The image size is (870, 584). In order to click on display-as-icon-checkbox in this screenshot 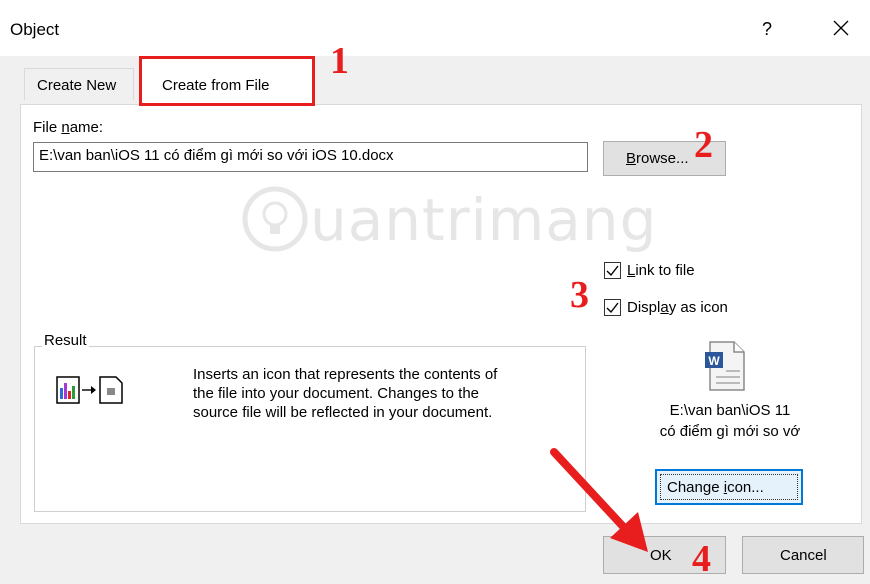, I will do `click(612, 307)`.